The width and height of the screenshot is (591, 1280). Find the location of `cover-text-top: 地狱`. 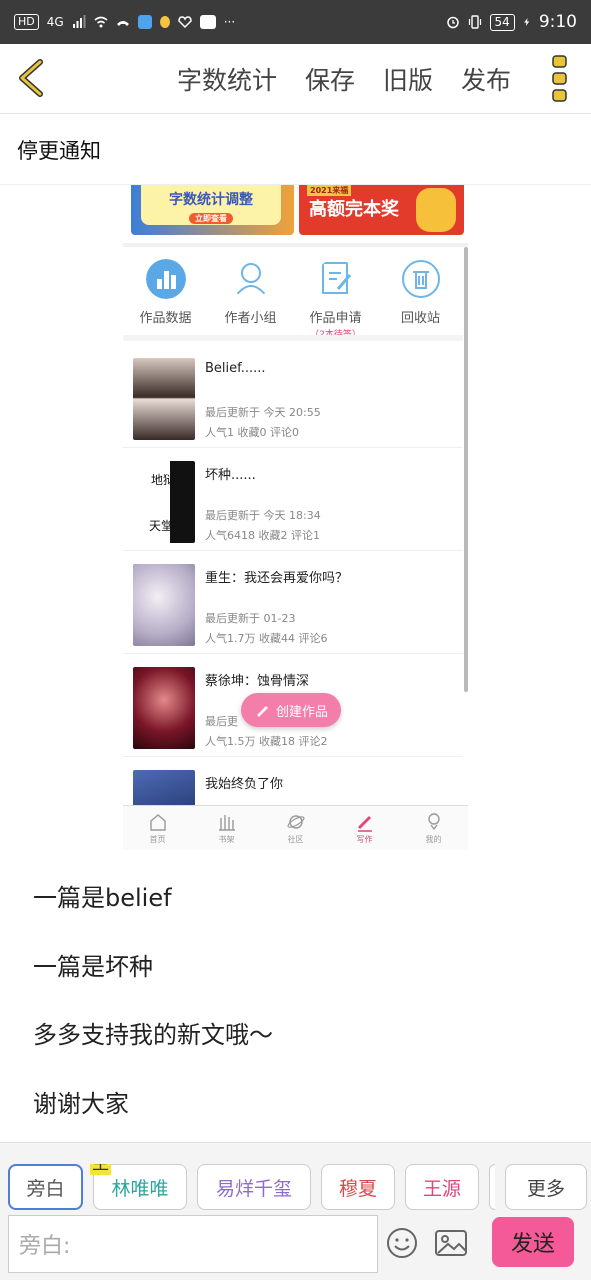

cover-text-top: 地狱 is located at coordinates (163, 480).